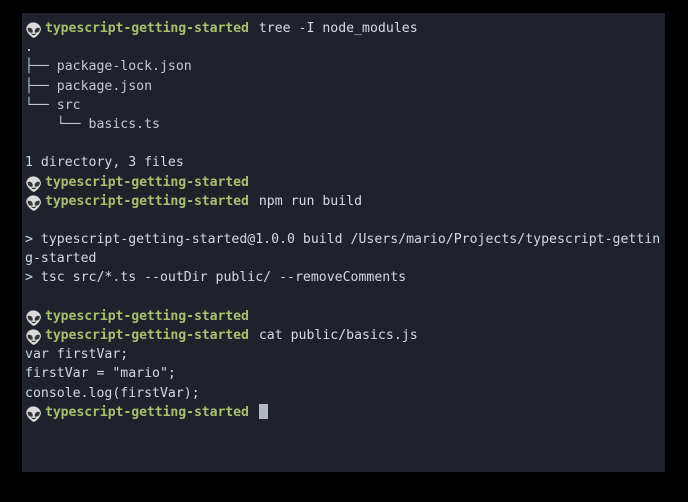  I want to click on command-text: npm run build, so click(310, 201).